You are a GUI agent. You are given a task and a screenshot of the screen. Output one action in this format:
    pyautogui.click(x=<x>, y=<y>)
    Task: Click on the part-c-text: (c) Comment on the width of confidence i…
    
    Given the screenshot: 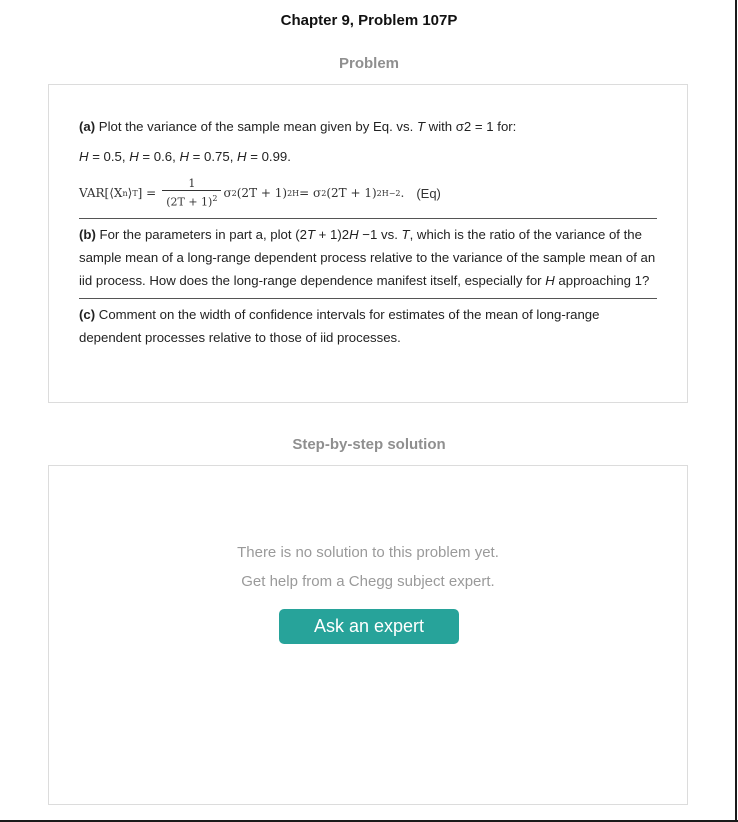 What is the action you would take?
    pyautogui.click(x=339, y=326)
    